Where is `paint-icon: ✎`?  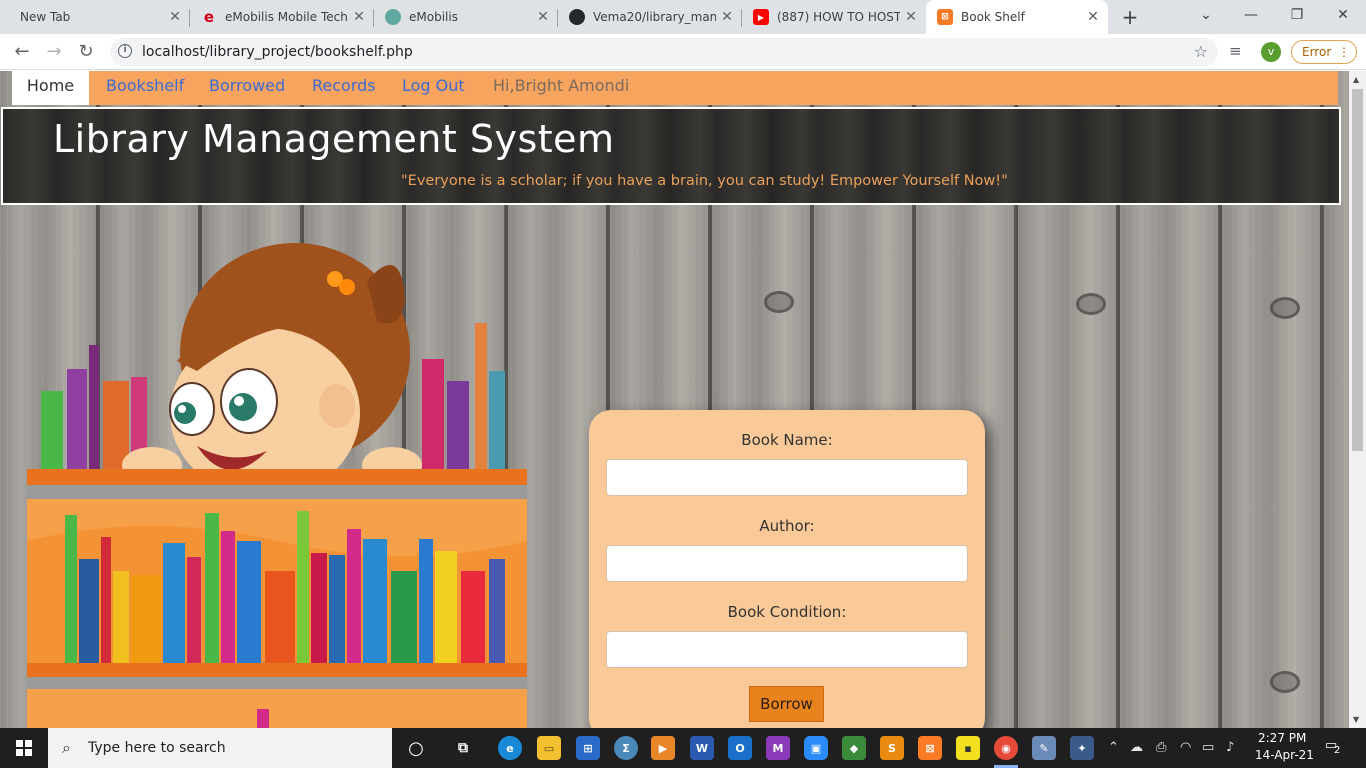
paint-icon: ✎ is located at coordinates (1044, 748).